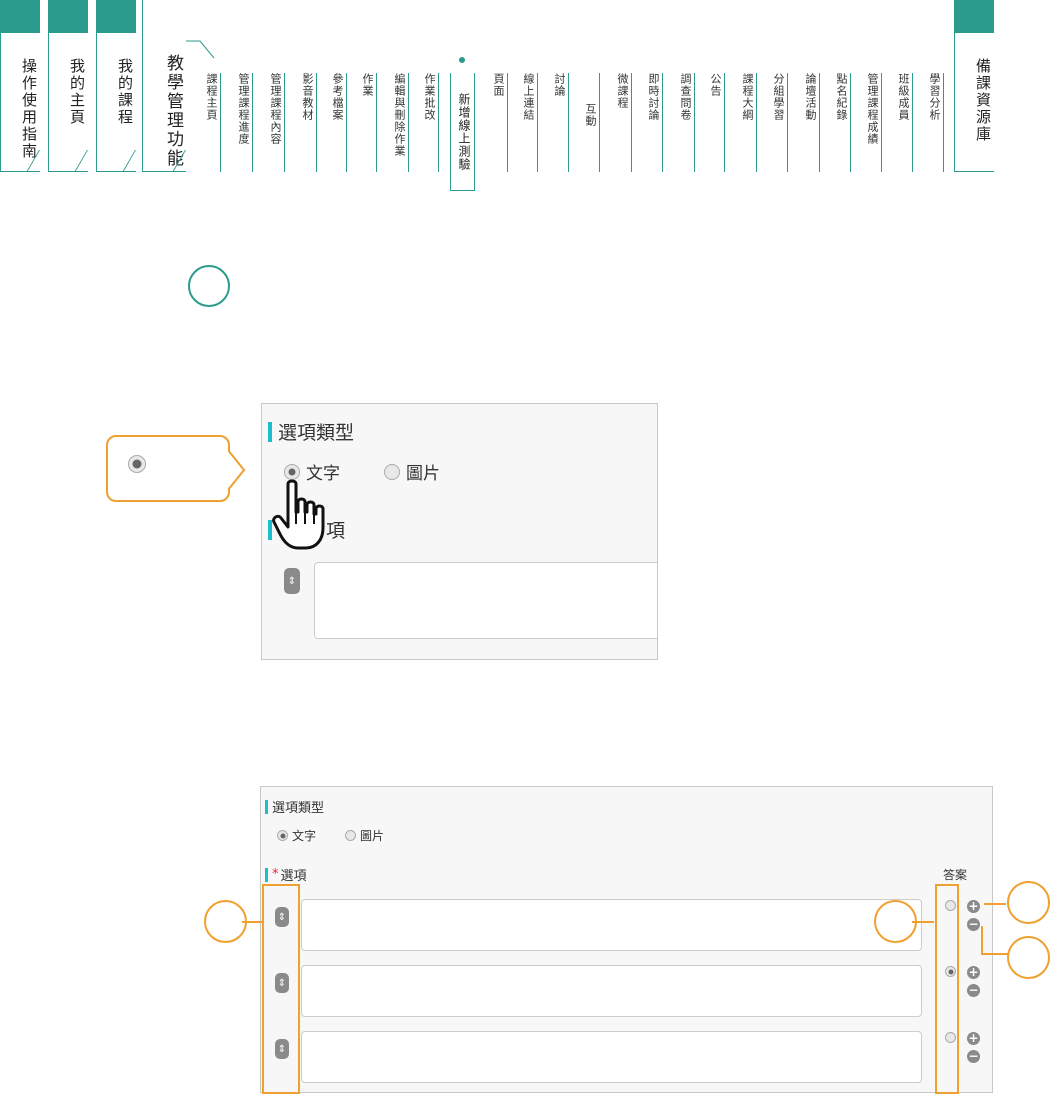 Image resolution: width=1051 pixels, height=1094 pixels. I want to click on sub-menu-item: 調查問卷, so click(685, 122).